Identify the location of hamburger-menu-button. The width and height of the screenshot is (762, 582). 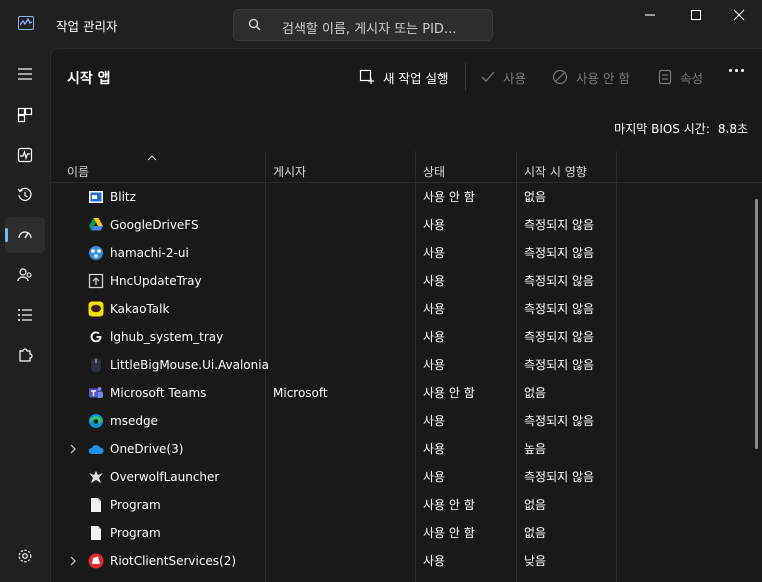
(25, 74).